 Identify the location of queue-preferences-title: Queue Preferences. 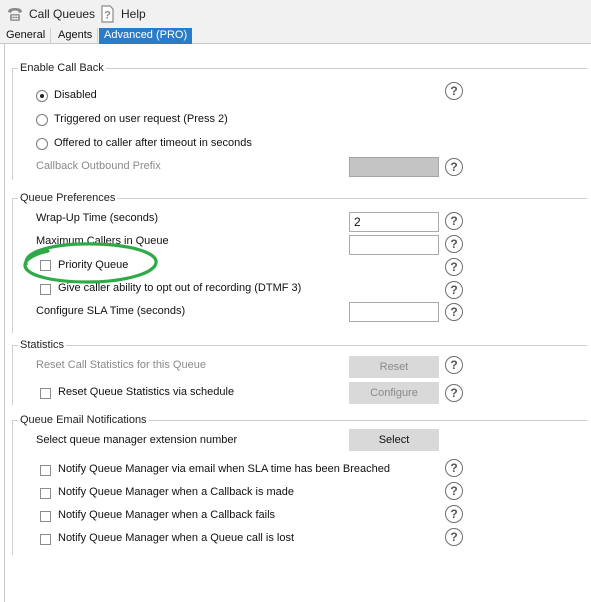
(68, 198).